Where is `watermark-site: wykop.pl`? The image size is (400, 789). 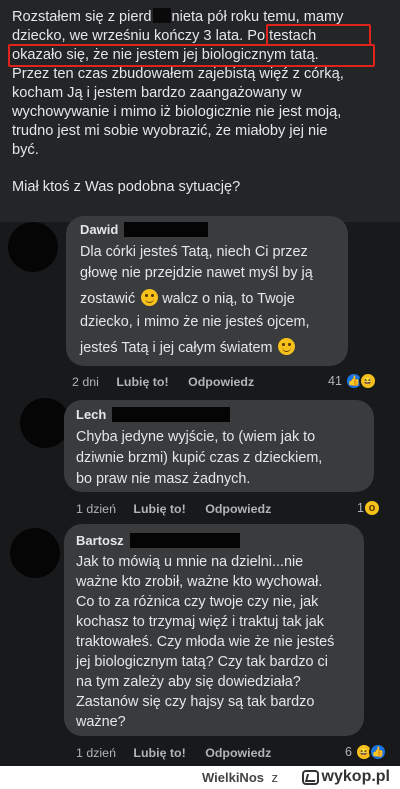
watermark-site: wykop.pl is located at coordinates (355, 776).